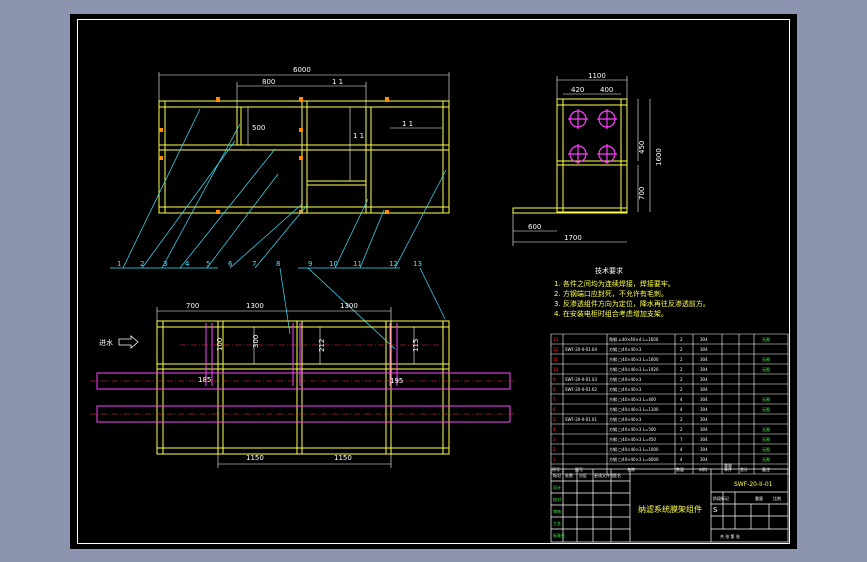 The height and width of the screenshot is (562, 867). Describe the element at coordinates (611, 313) in the screenshot. I see `tech-note-4: 4. 在安装电柜时组合考虑增加支架。` at that location.